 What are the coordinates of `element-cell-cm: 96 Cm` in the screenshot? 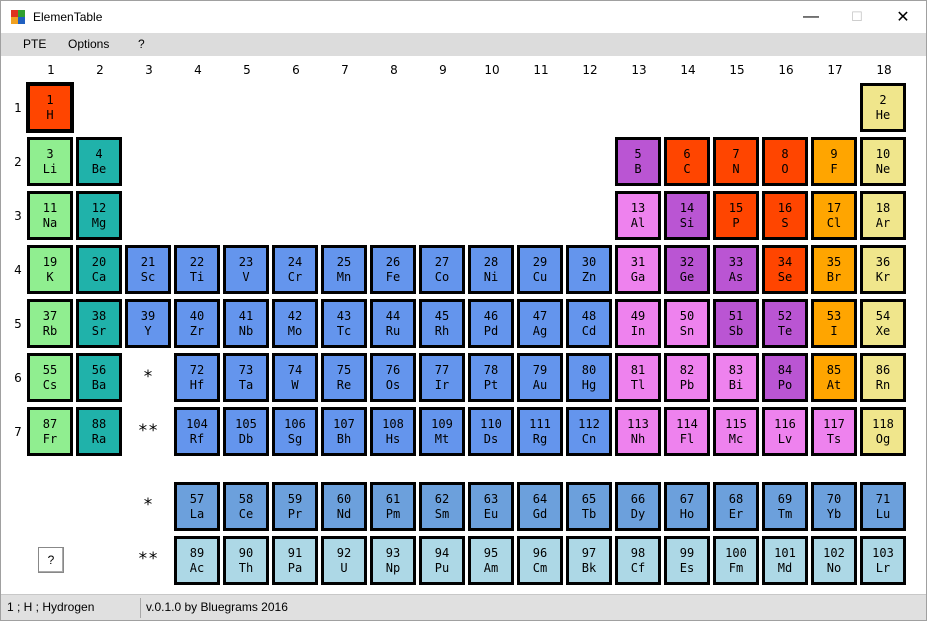 It's located at (540, 560).